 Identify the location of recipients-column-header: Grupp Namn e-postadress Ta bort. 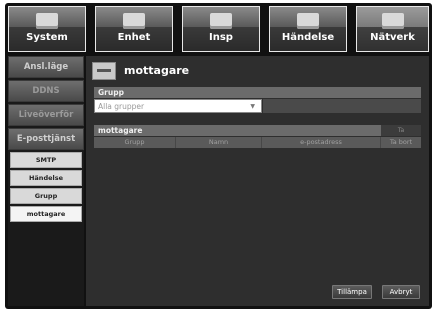
(257, 142).